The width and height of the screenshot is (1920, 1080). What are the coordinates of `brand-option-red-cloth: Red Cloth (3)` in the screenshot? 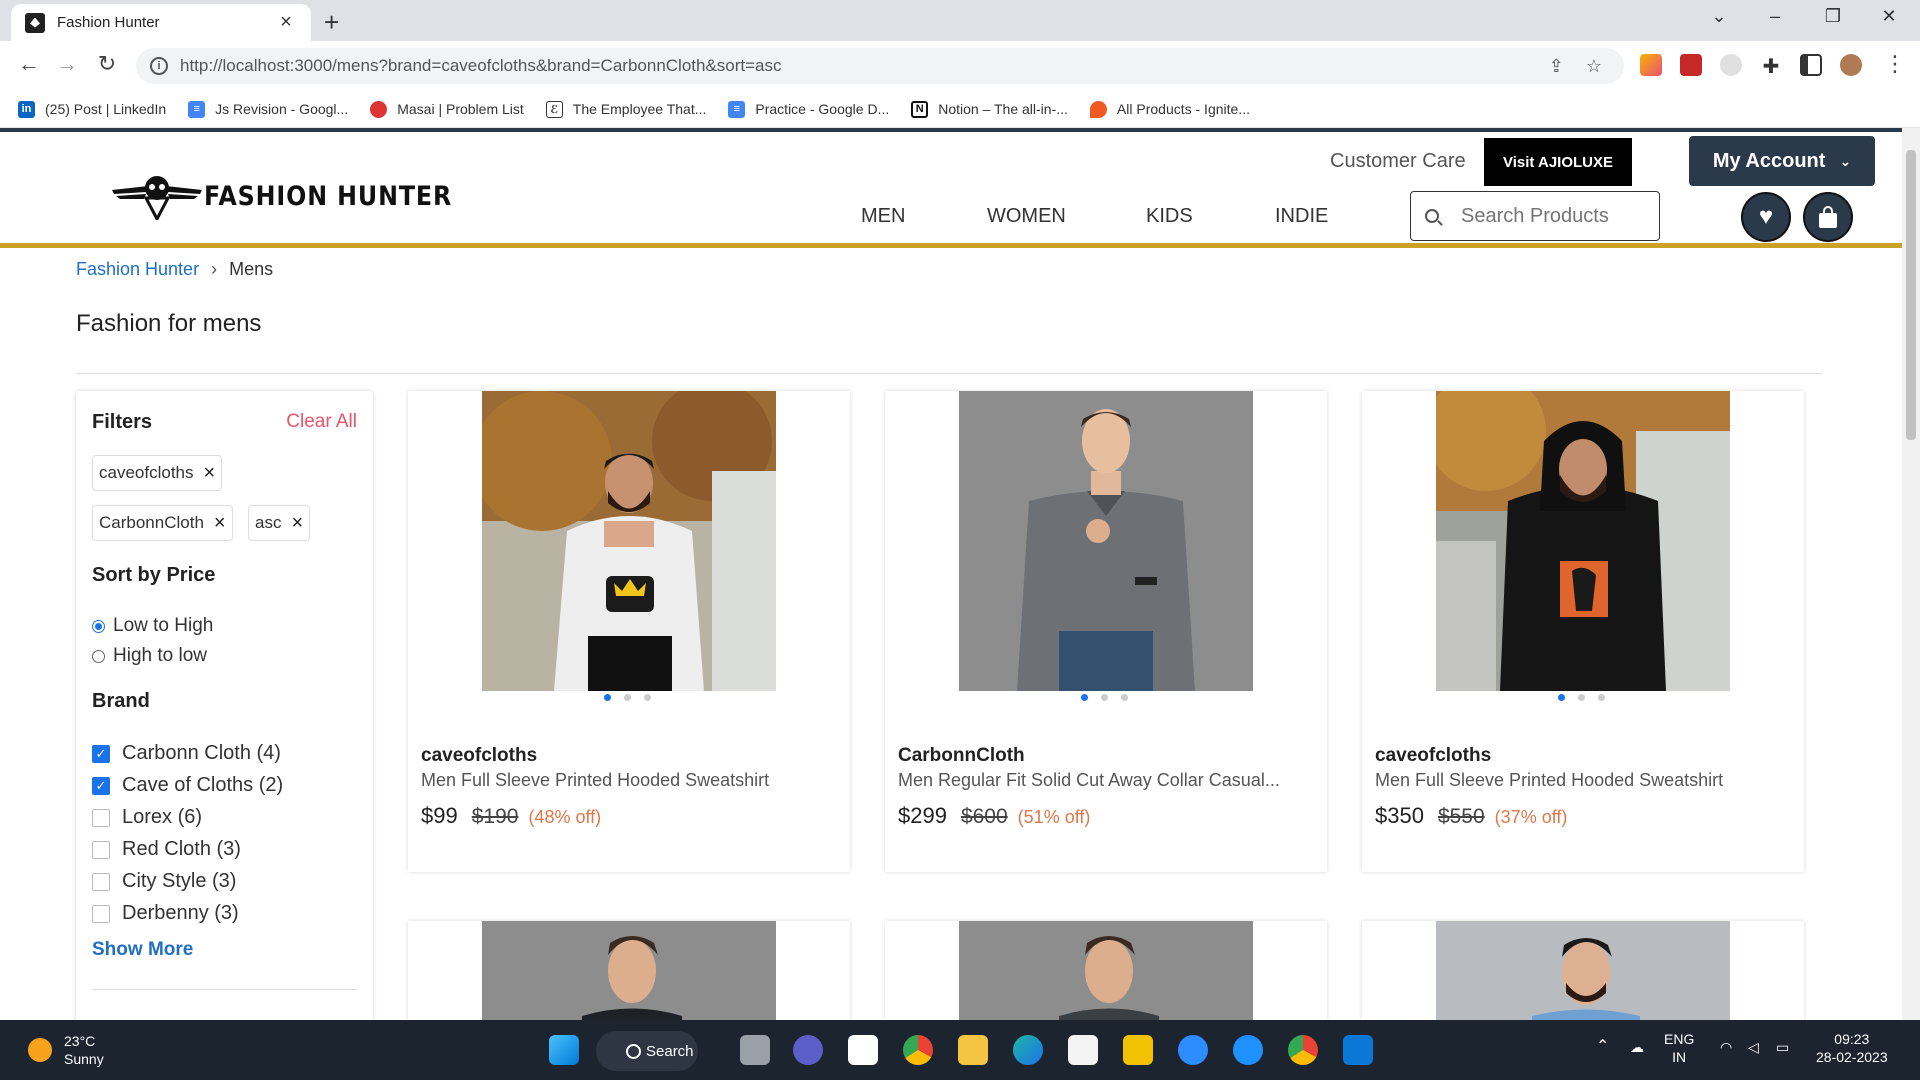 It's located at (166, 849).